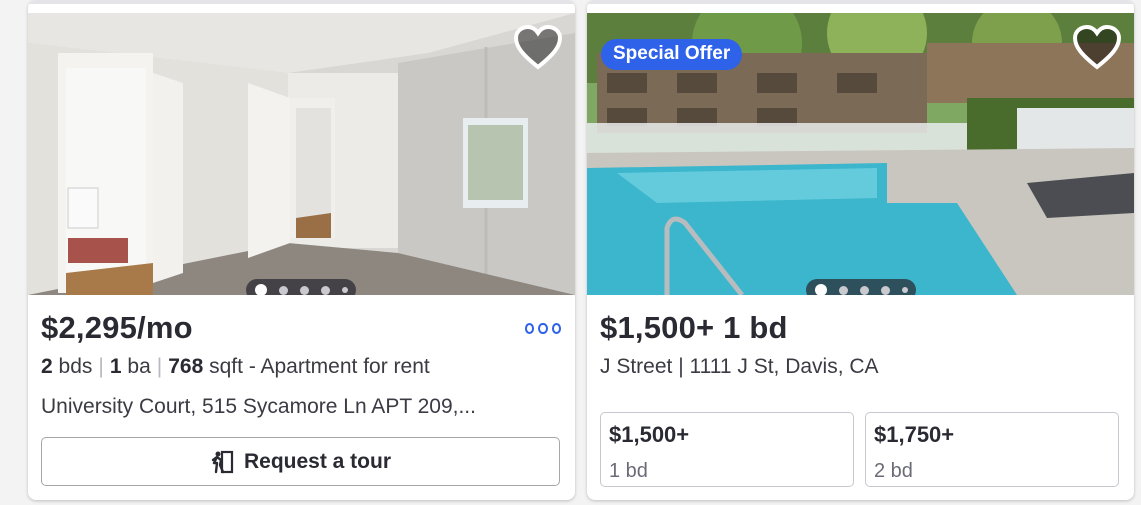 The image size is (1141, 505). Describe the element at coordinates (75, 366) in the screenshot. I see `beds-unit: bds` at that location.